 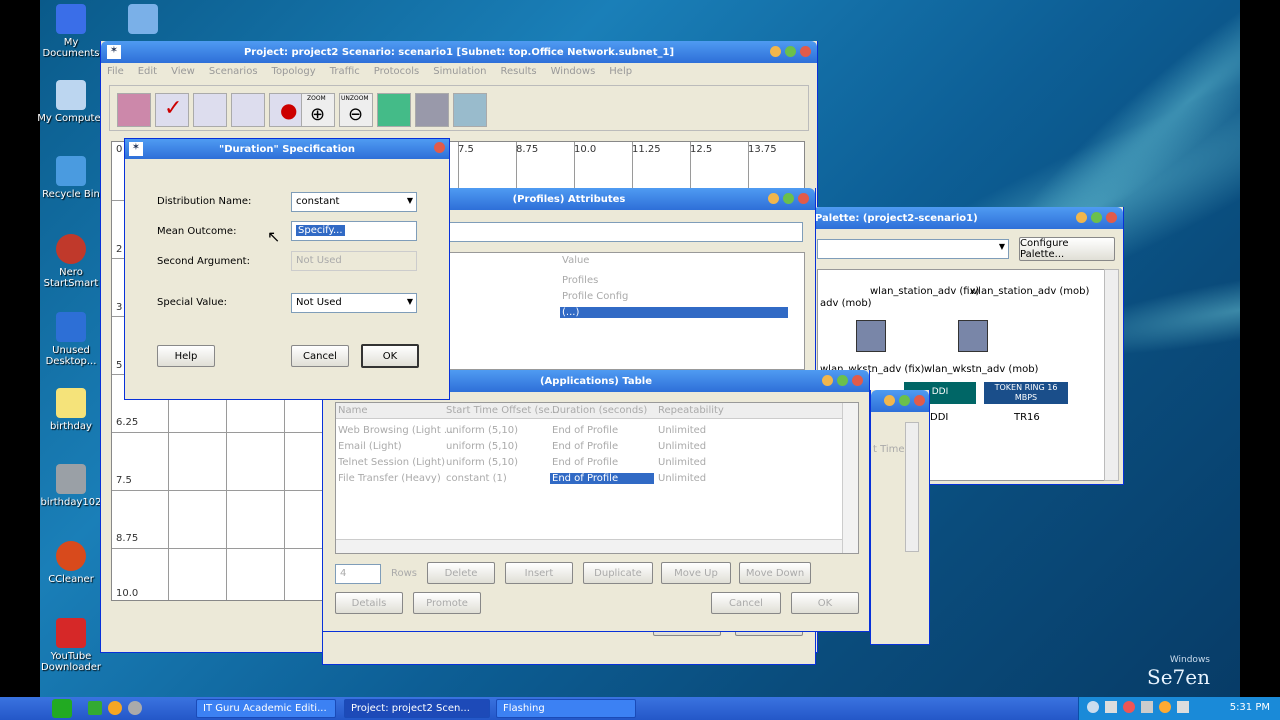 I want to click on duration-titlebar: ✶ "Duration" Specification, so click(x=287, y=149).